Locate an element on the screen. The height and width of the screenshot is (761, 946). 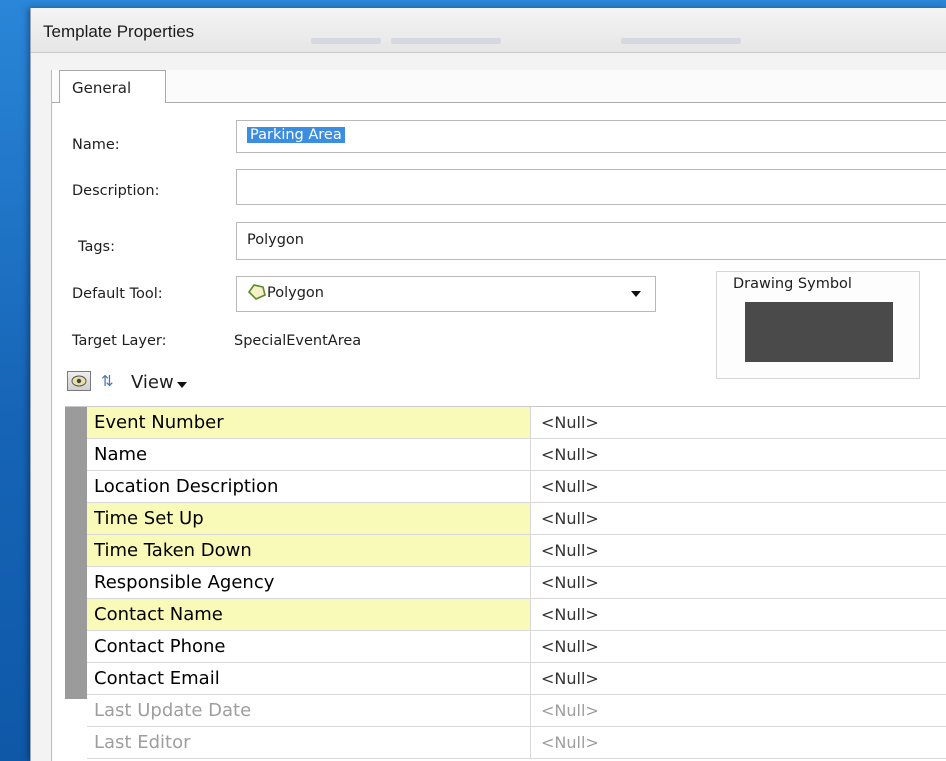
view-menu-label: View is located at coordinates (152, 382).